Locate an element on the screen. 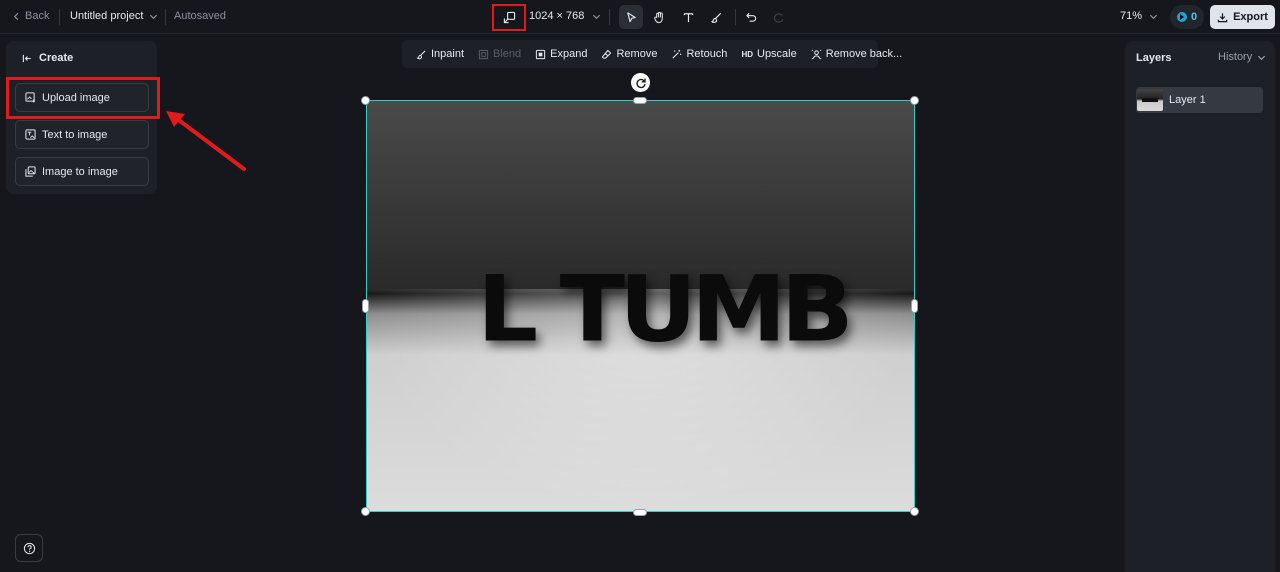  brush-tool-button is located at coordinates (716, 17).